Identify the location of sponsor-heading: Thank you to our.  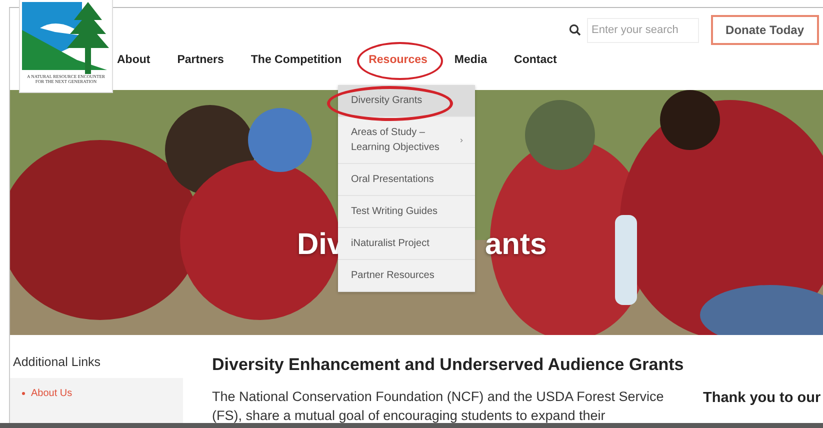
(762, 399).